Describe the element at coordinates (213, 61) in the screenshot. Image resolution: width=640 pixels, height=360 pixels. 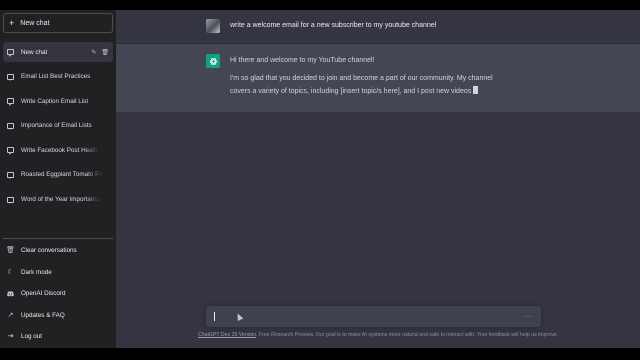
I see `openai-logo-icon` at that location.